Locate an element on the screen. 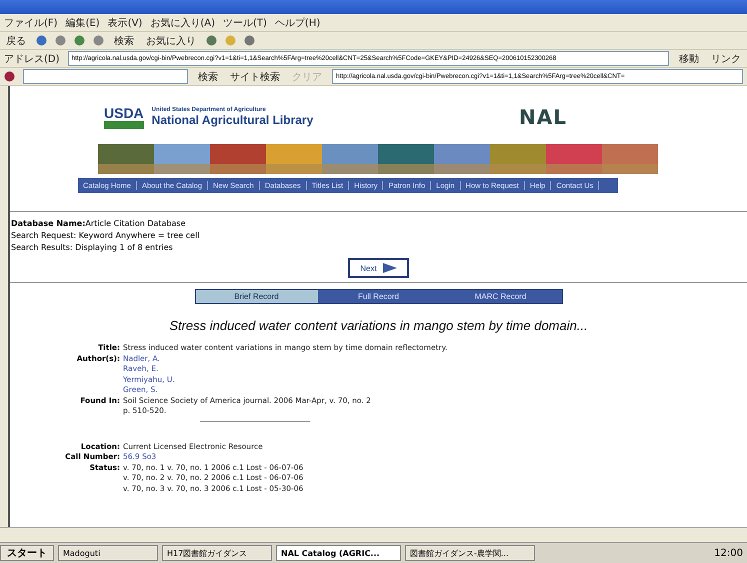  database-name: Database Name:Article Citation Database is located at coordinates (99, 224).